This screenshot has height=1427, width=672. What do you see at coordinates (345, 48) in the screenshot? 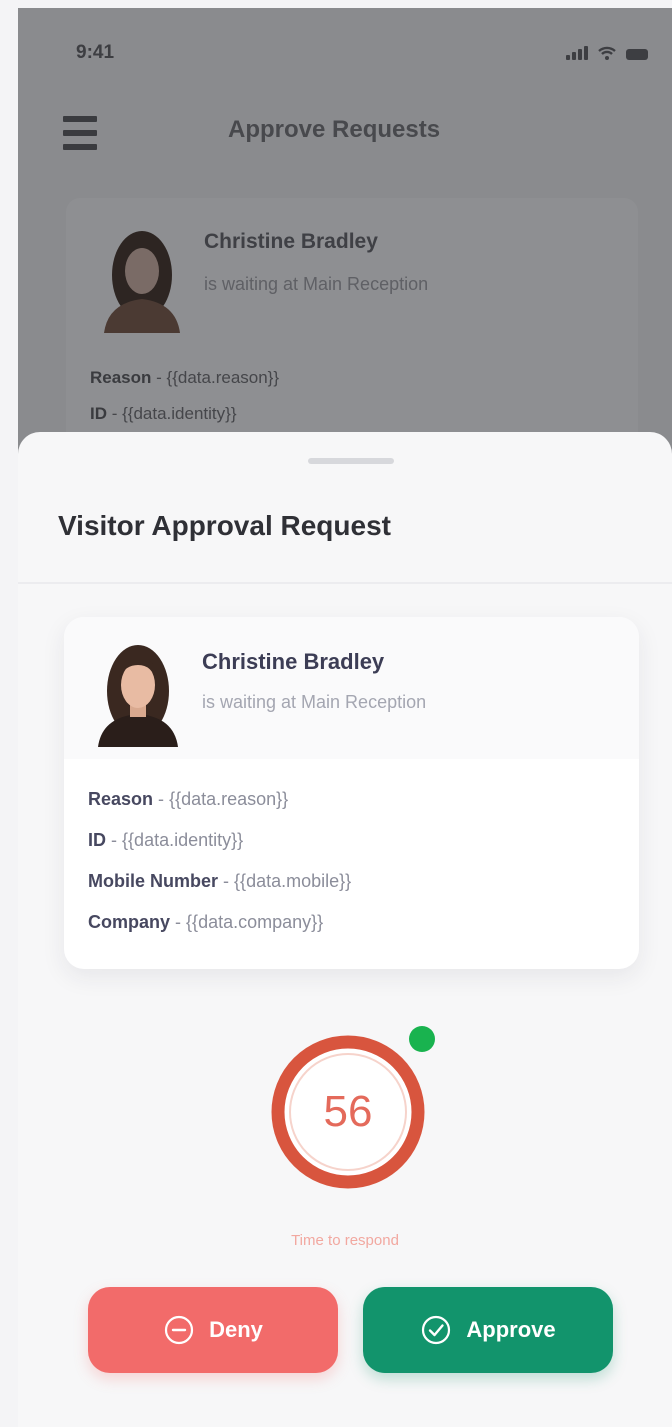
I see `status-bar: 9:41` at bounding box center [345, 48].